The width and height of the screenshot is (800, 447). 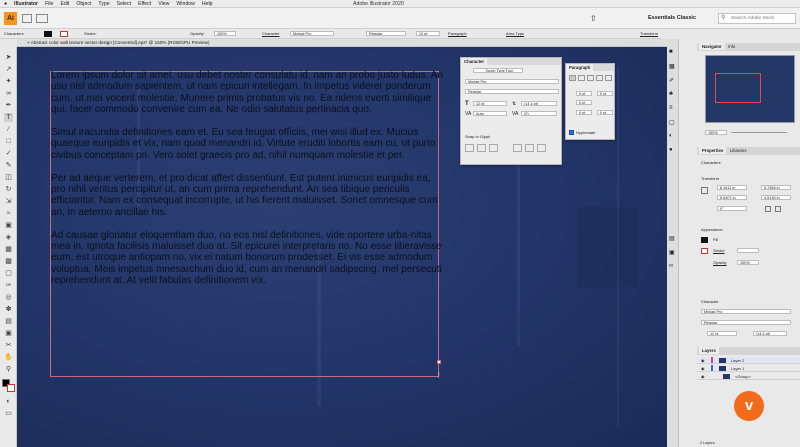 I want to click on control-transform-link: Transform, so click(x=649, y=33).